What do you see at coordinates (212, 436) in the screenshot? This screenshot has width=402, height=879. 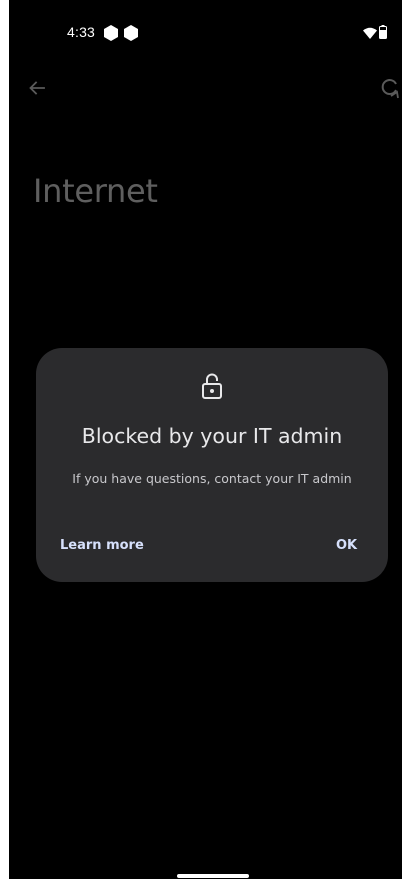 I see `dialog-title: Blocked by your IT admin` at bounding box center [212, 436].